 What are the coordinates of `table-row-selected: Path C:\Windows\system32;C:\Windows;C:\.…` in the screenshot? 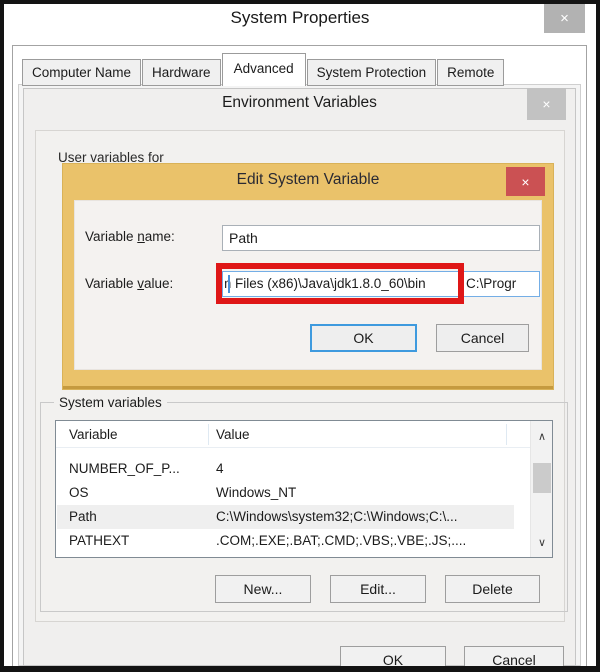 It's located at (285, 517).